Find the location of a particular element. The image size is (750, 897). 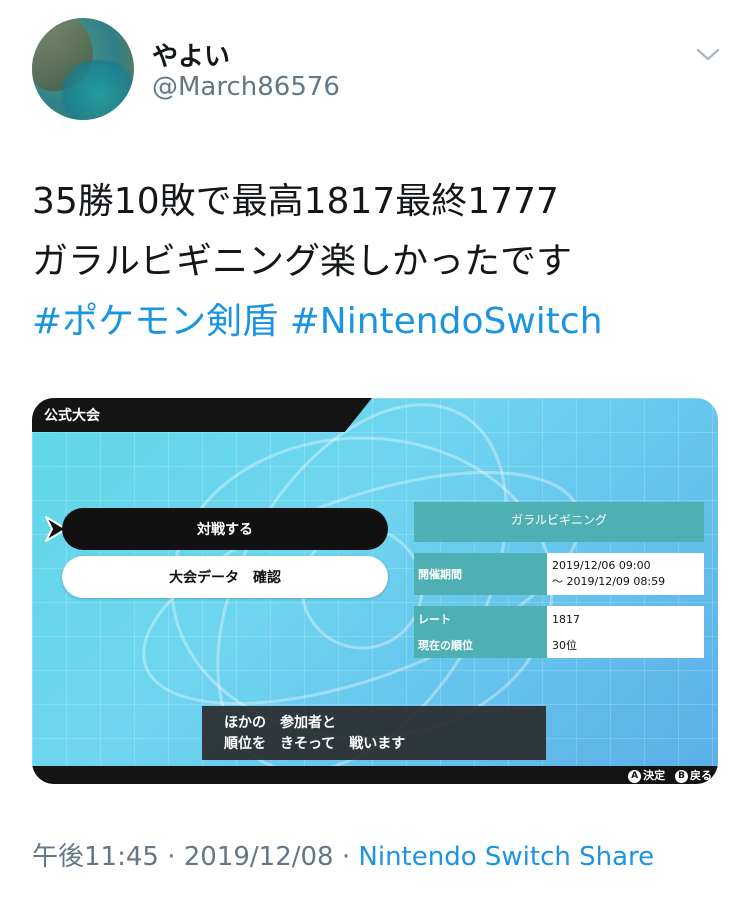

a-button-icon: A is located at coordinates (635, 776).